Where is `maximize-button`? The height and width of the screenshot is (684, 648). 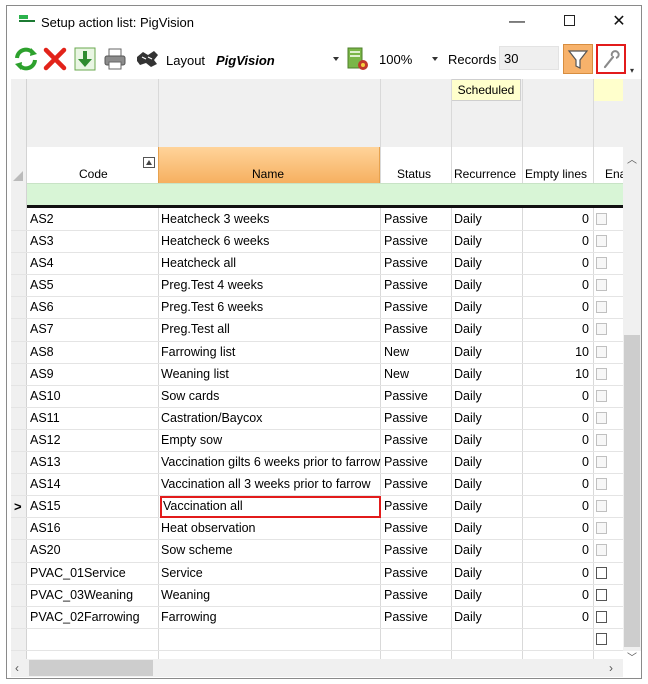 maximize-button is located at coordinates (569, 22).